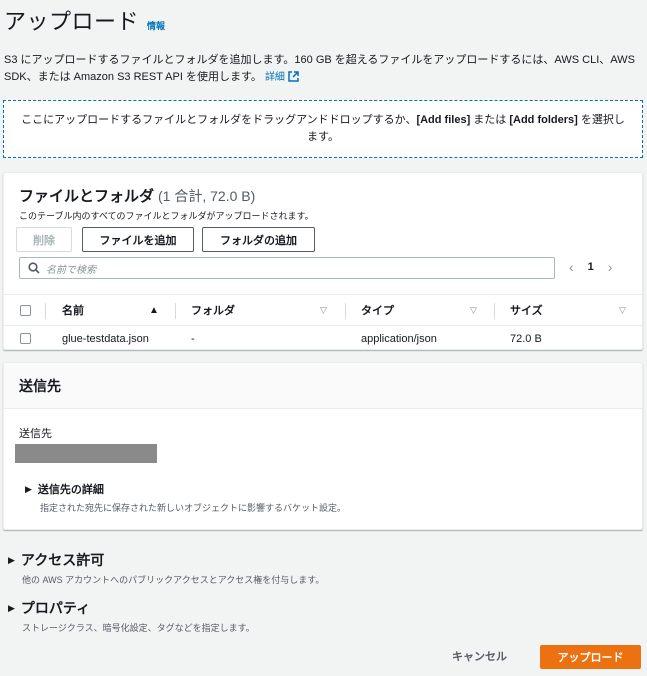  Describe the element at coordinates (55, 608) in the screenshot. I see `properties-title: プロパティ` at that location.